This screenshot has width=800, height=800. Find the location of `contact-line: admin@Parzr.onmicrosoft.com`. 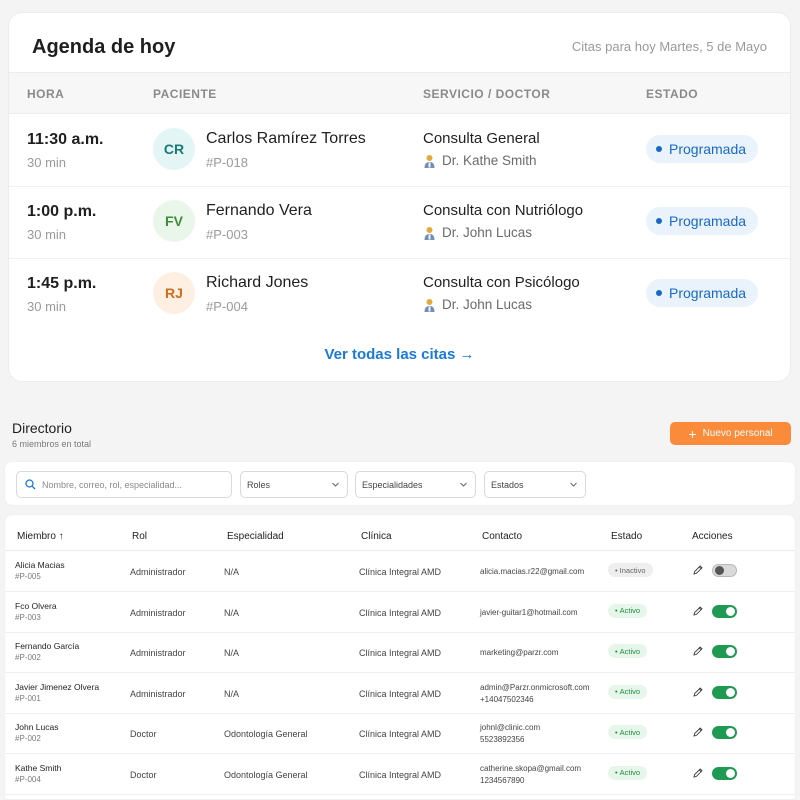

contact-line: admin@Parzr.onmicrosoft.com is located at coordinates (535, 687).